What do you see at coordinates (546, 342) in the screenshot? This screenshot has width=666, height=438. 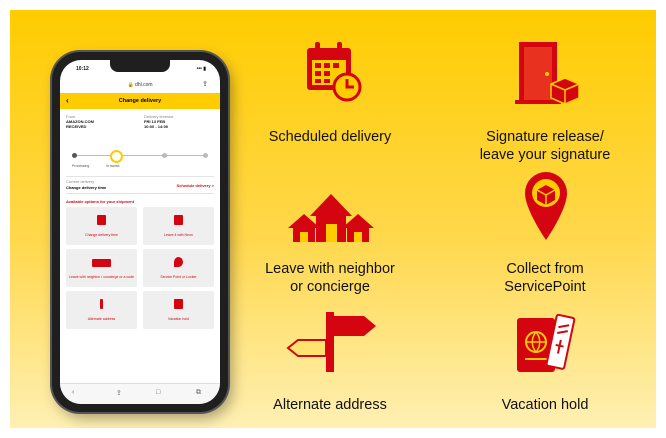 I see `passport-ticket-icon` at bounding box center [546, 342].